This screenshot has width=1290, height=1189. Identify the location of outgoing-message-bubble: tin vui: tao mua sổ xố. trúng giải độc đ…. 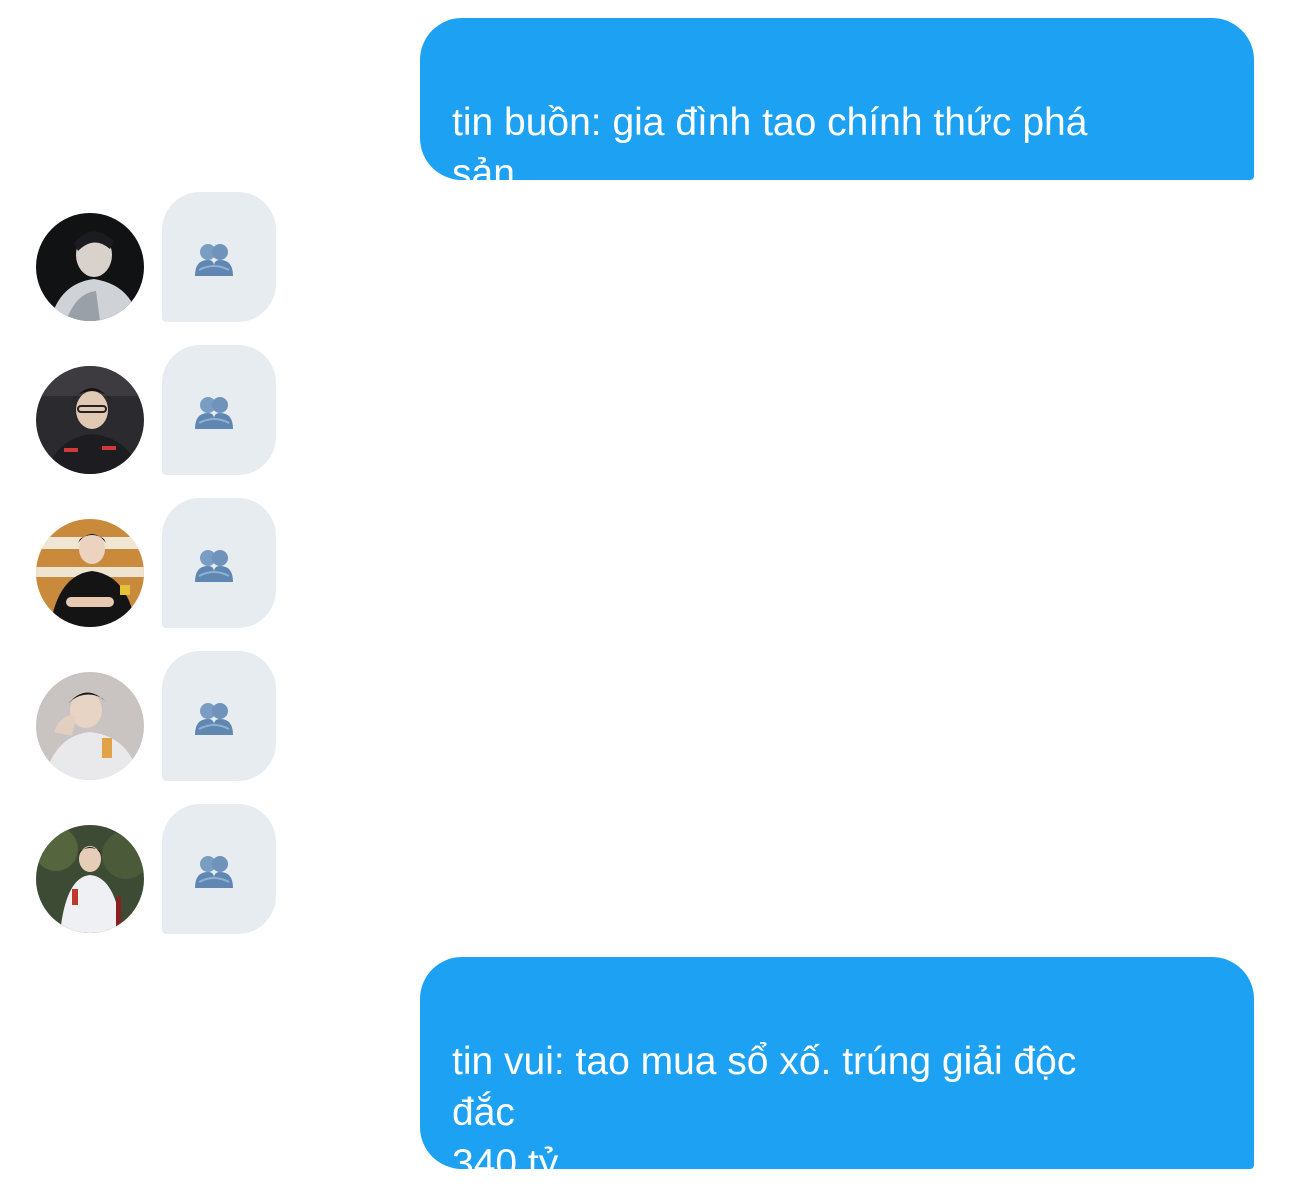
(837, 1071).